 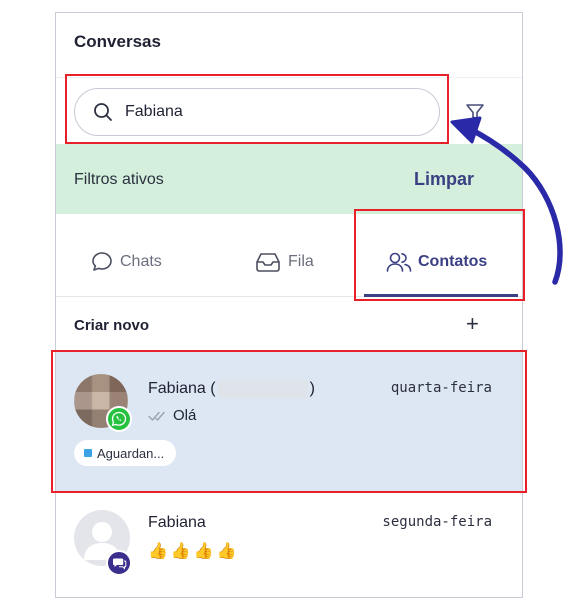 I want to click on double-check-icon, so click(x=156, y=416).